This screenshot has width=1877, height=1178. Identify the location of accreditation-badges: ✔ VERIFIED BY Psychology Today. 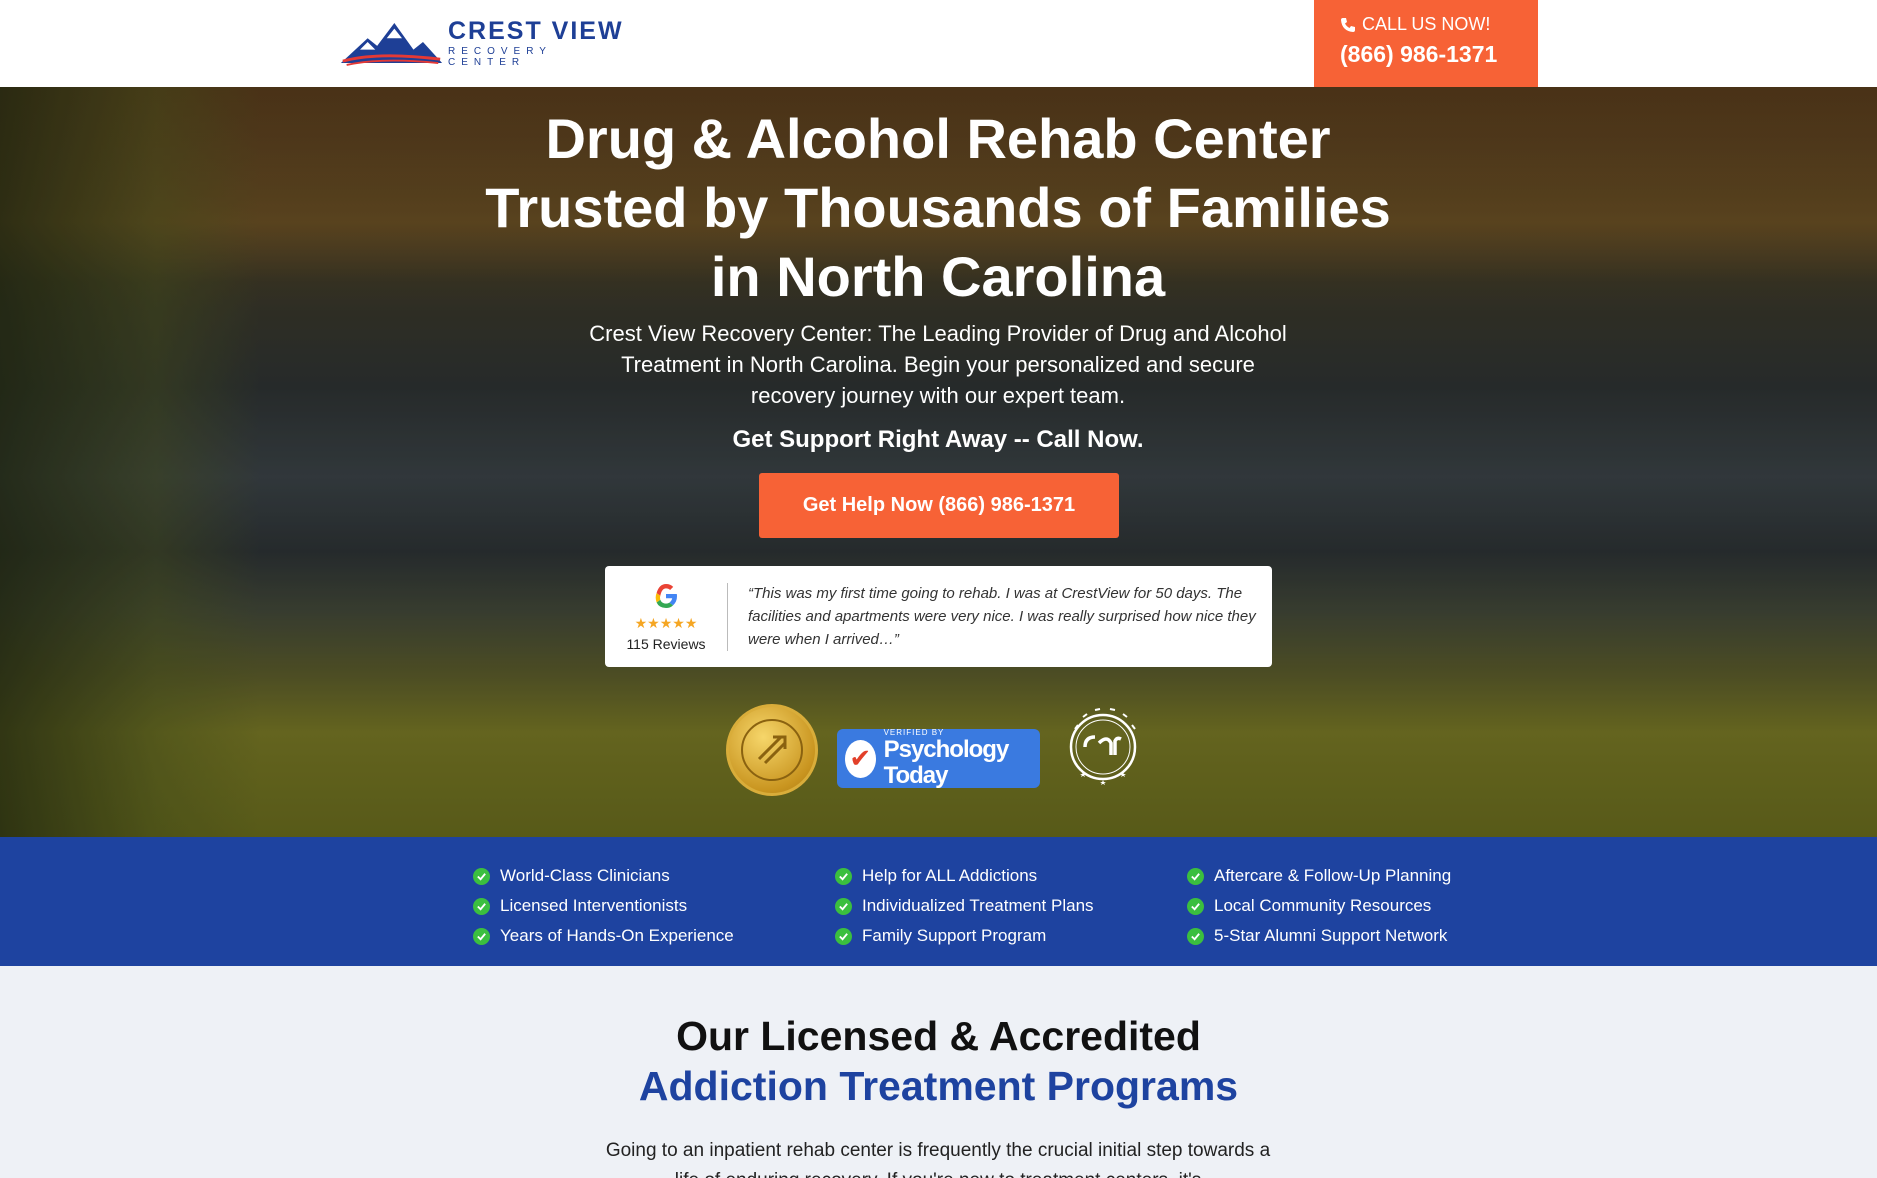
(938, 749).